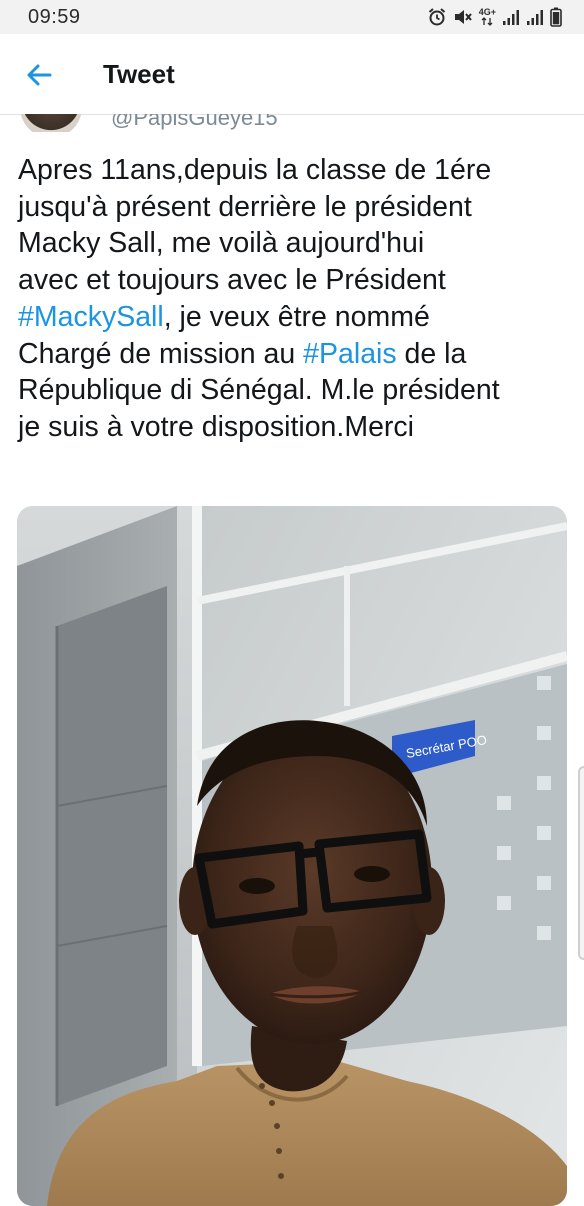 Image resolution: width=584 pixels, height=1206 pixels. What do you see at coordinates (487, 21) in the screenshot?
I see `network-arrows-icon` at bounding box center [487, 21].